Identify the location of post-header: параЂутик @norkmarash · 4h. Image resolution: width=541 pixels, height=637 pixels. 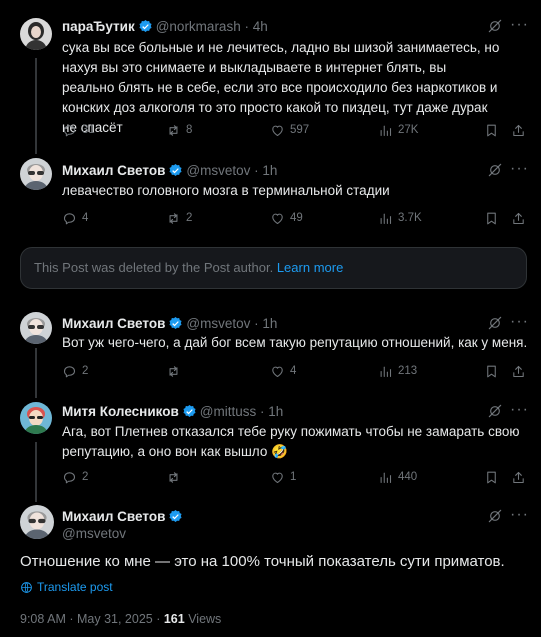
(165, 28).